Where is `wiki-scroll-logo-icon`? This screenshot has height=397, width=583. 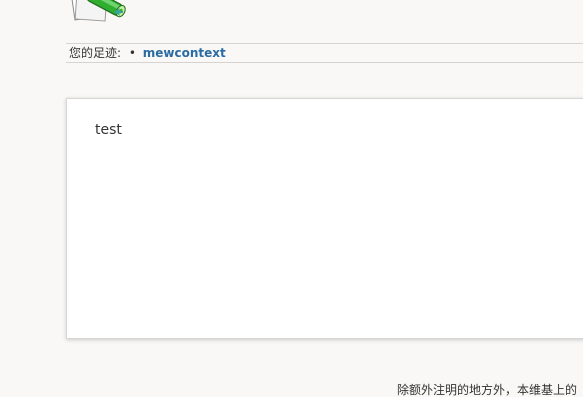 wiki-scroll-logo-icon is located at coordinates (98, 11).